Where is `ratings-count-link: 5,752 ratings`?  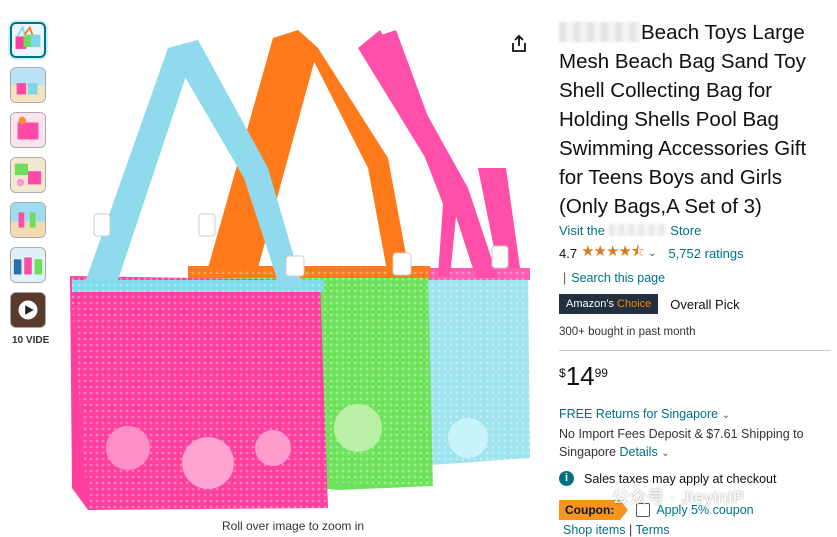 ratings-count-link: 5,752 ratings is located at coordinates (705, 253).